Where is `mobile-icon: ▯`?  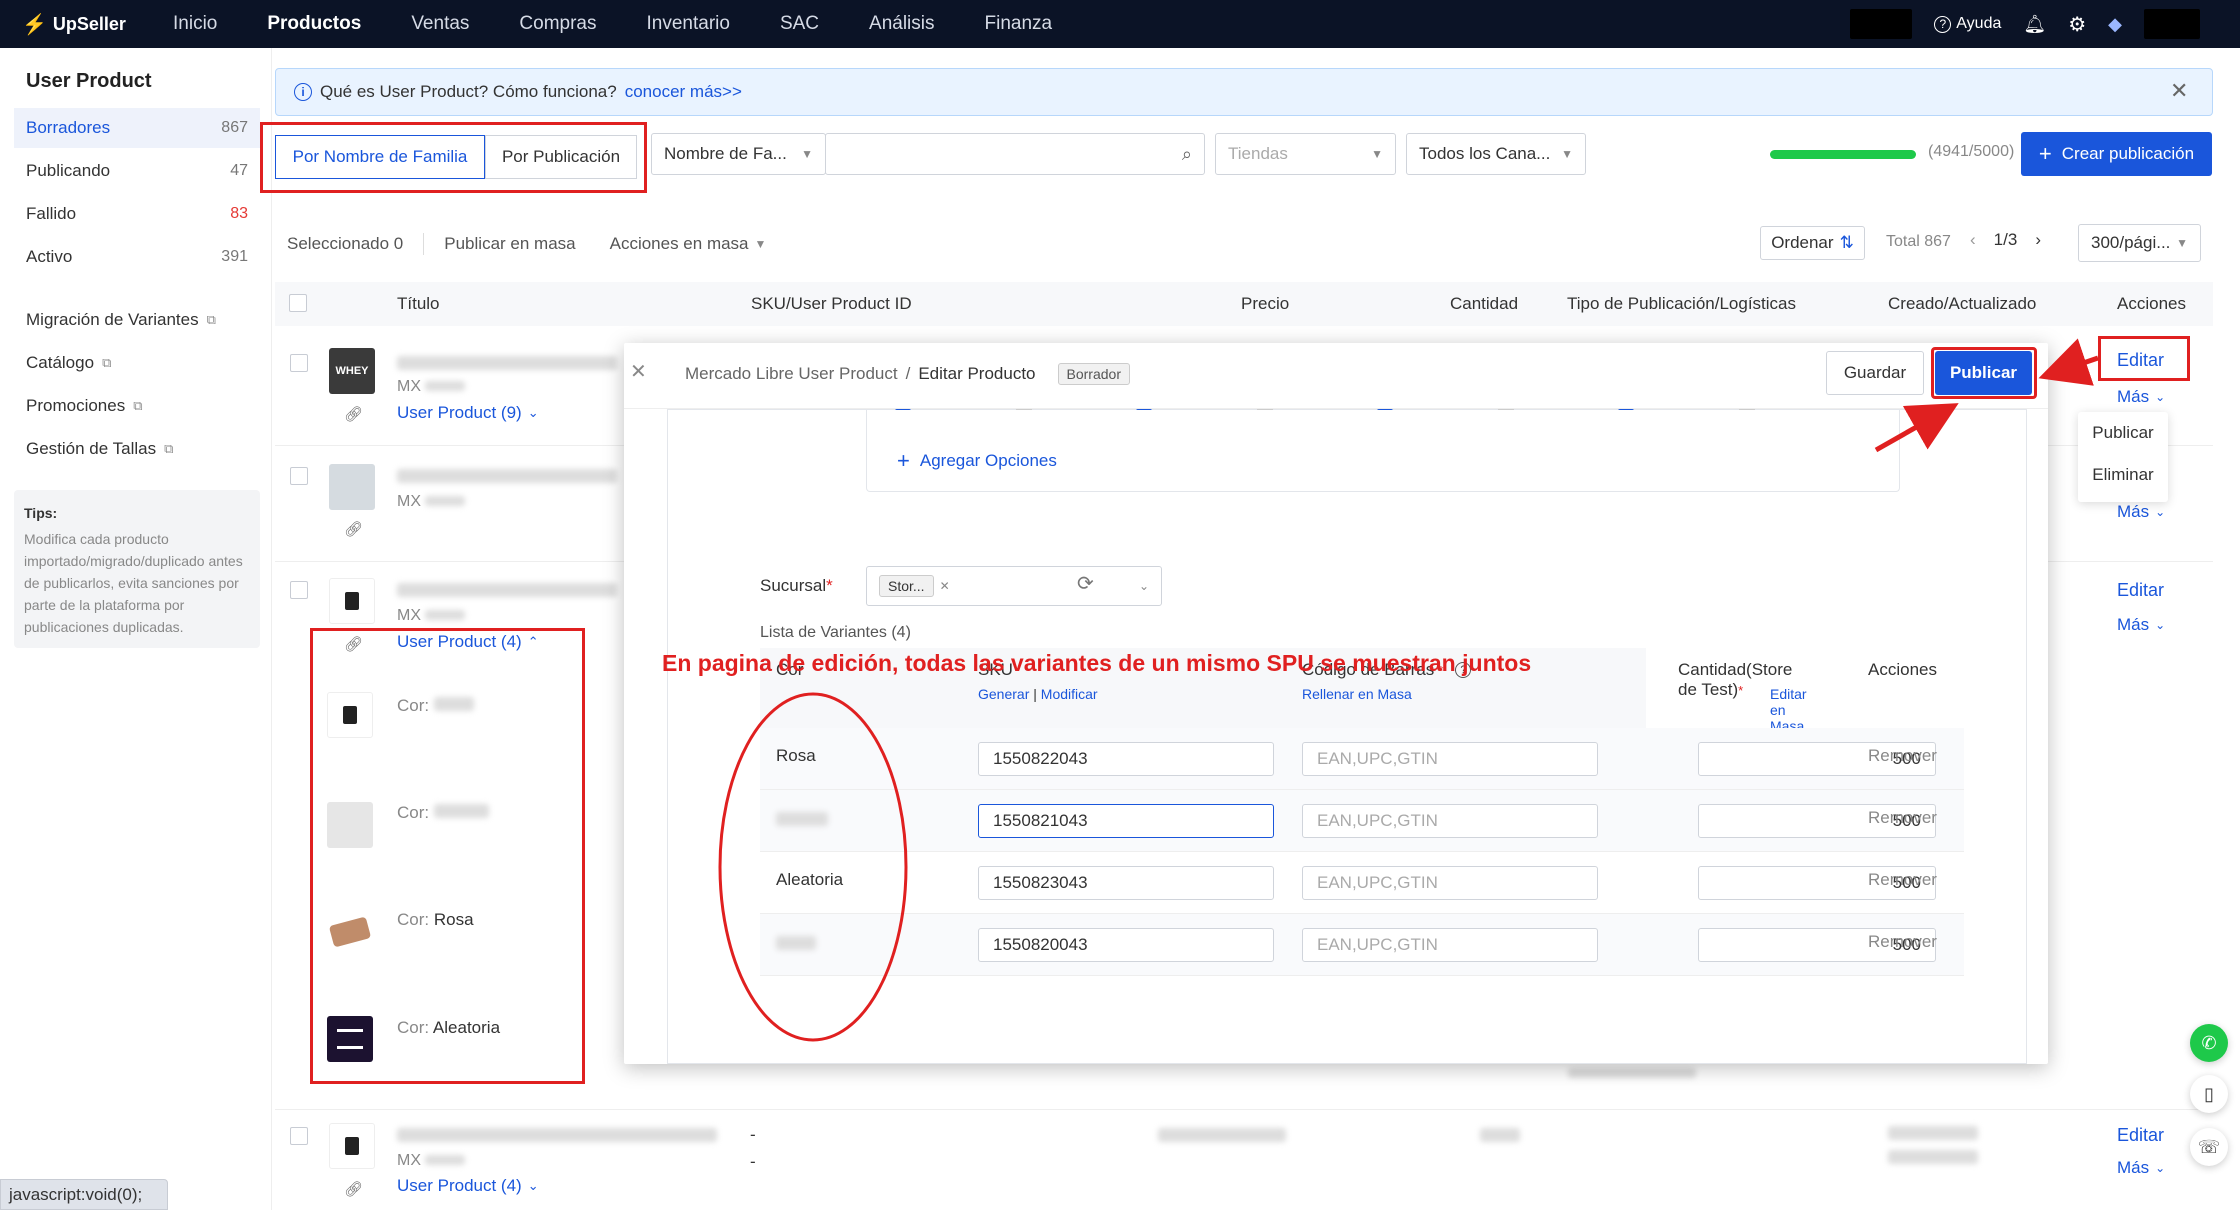 mobile-icon: ▯ is located at coordinates (2209, 1094).